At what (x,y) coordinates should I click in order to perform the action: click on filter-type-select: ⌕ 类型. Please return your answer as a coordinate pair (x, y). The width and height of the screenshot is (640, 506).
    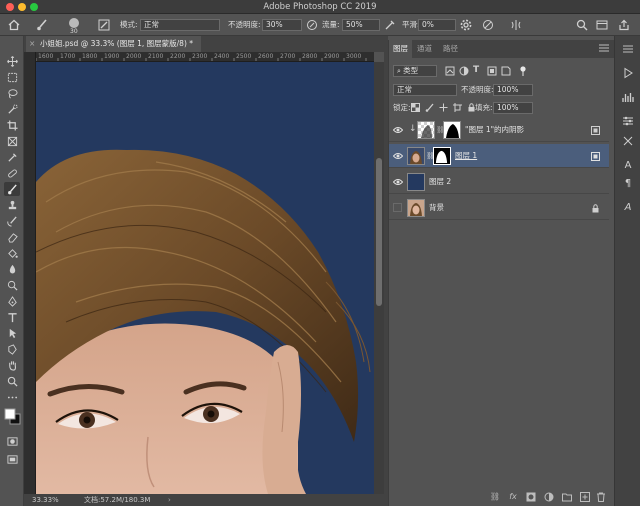
    Looking at the image, I should click on (415, 71).